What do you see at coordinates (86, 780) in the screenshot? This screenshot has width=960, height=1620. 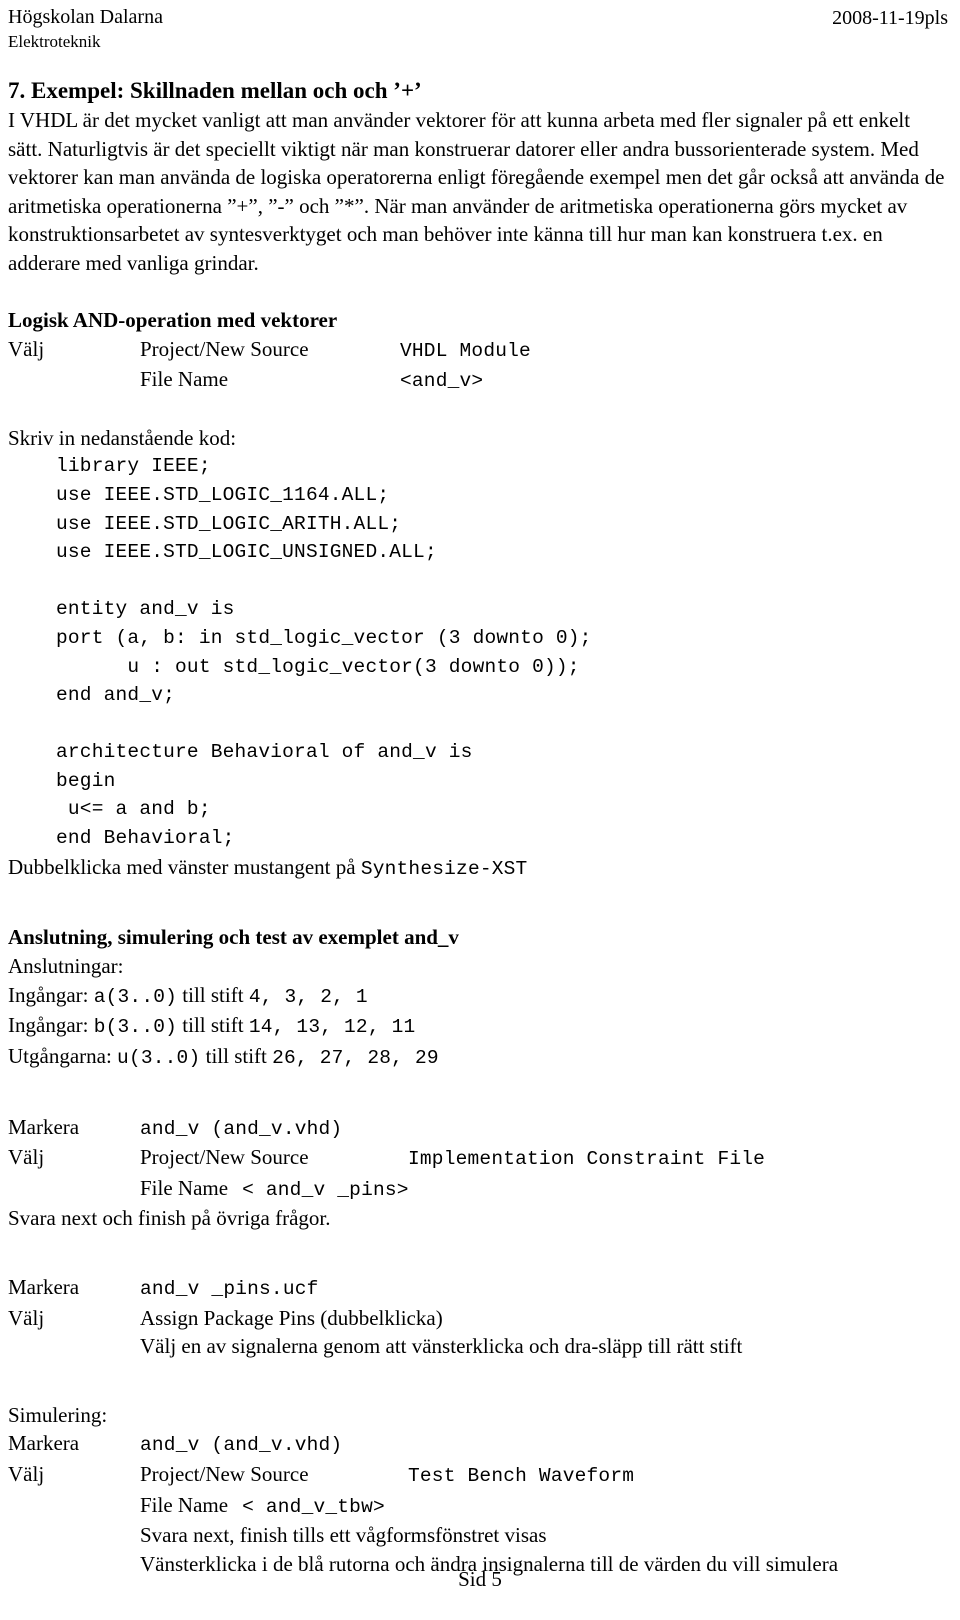 I see `code-line: begin` at bounding box center [86, 780].